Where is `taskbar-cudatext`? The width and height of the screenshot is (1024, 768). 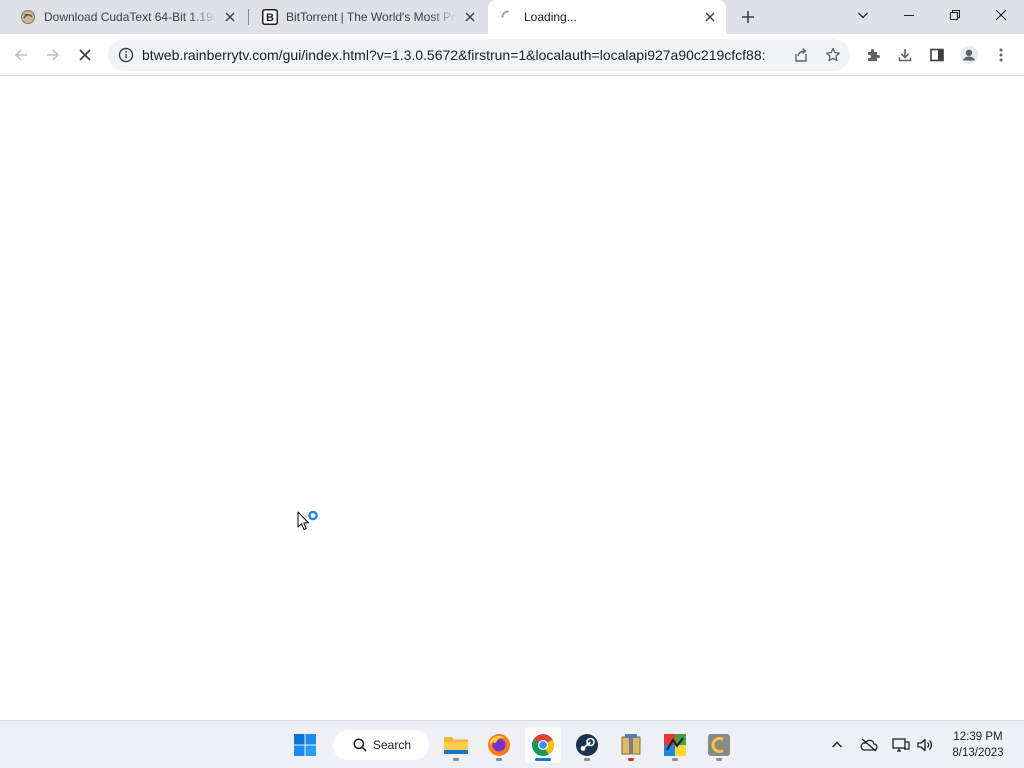
taskbar-cudatext is located at coordinates (719, 745).